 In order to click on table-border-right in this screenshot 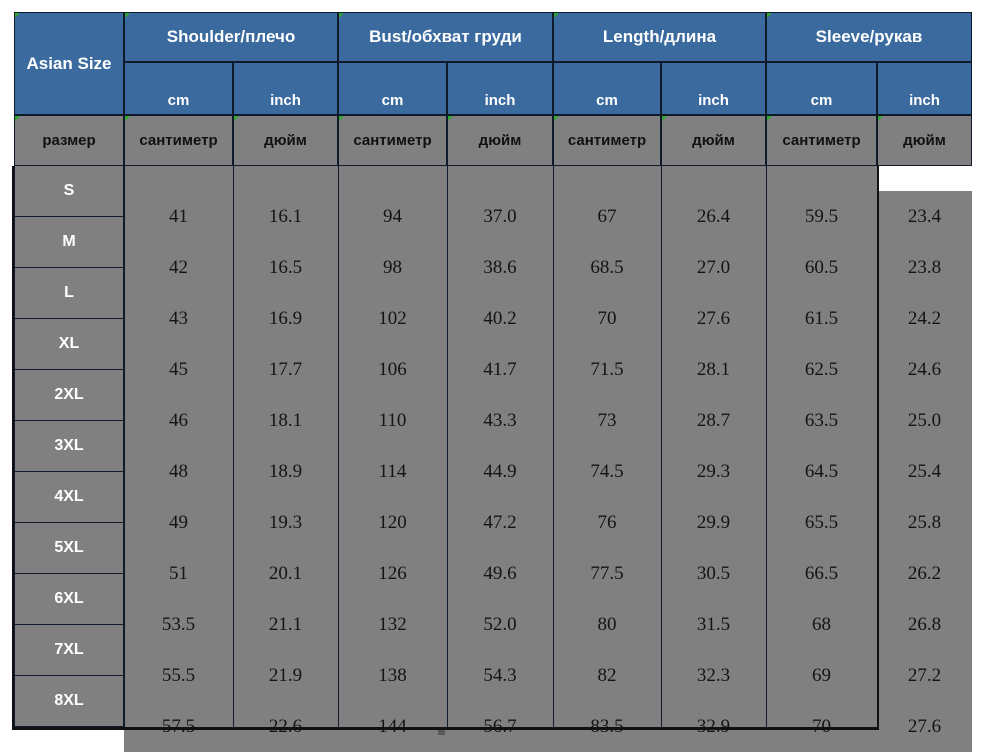, I will do `click(878, 448)`.